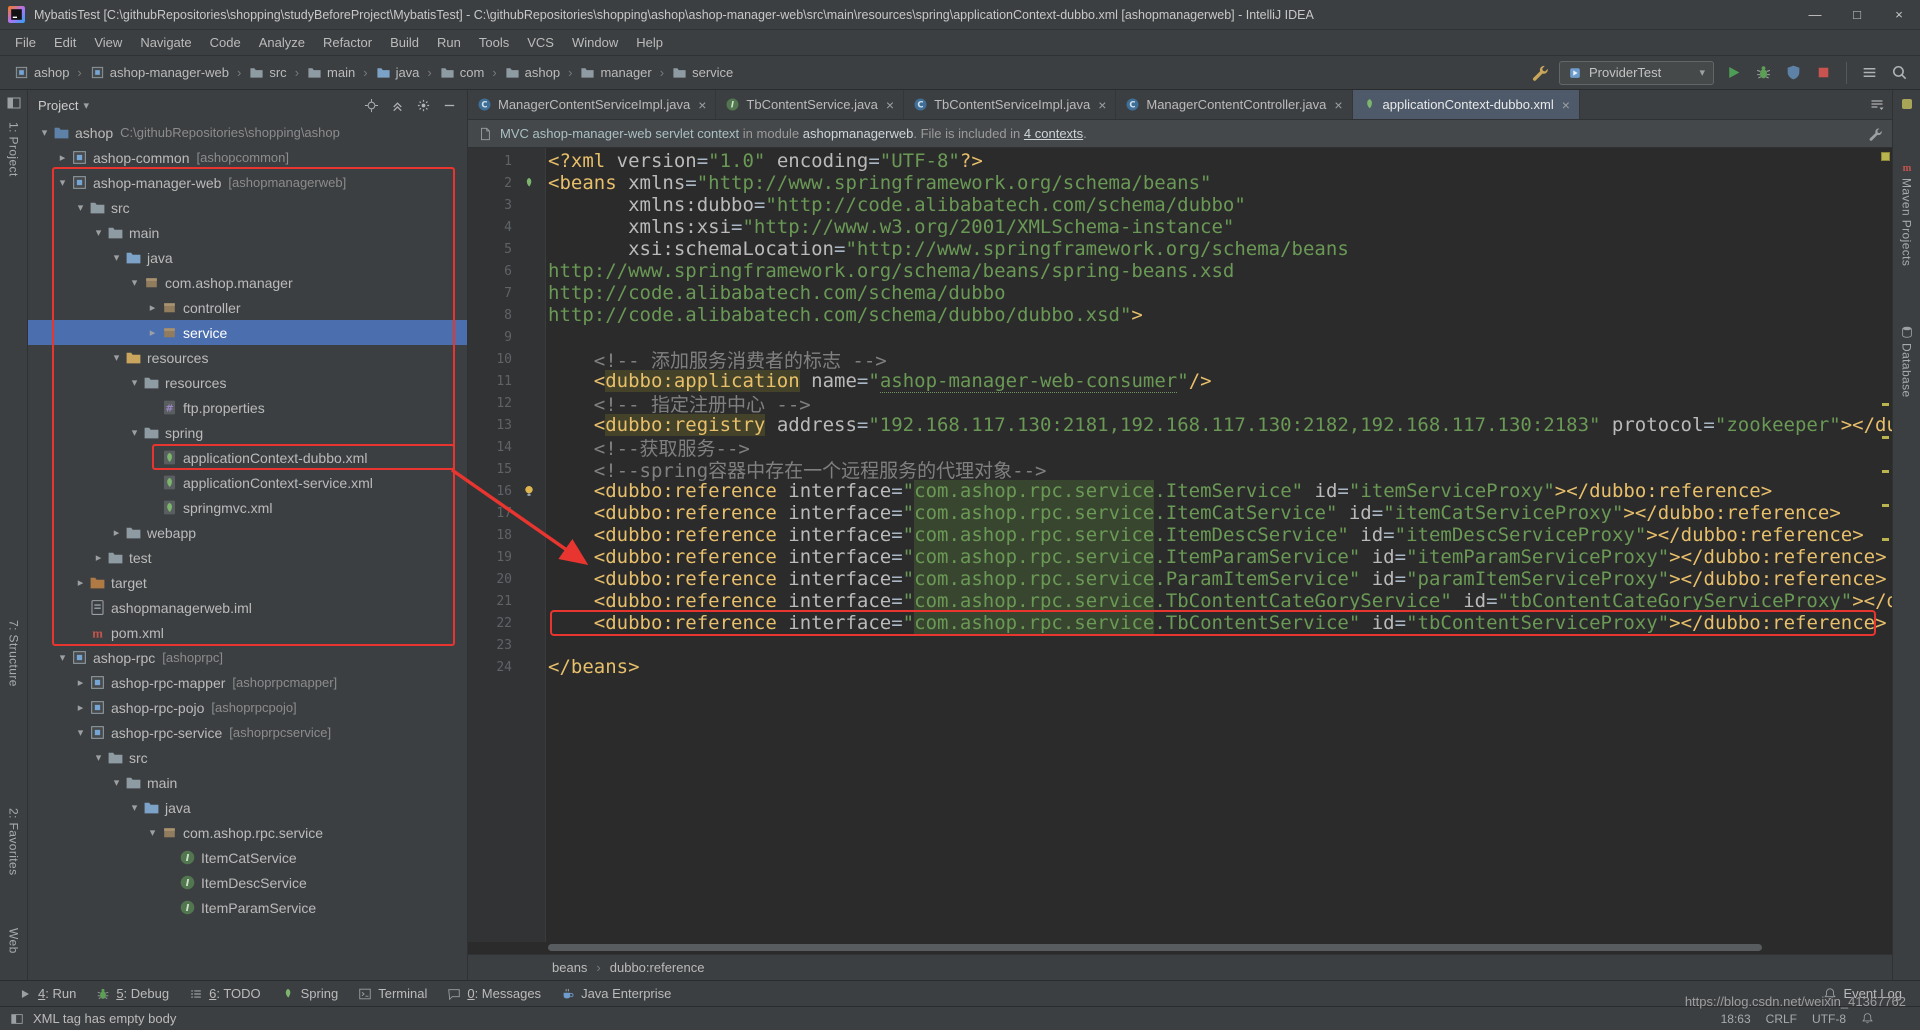 The width and height of the screenshot is (1920, 1030). What do you see at coordinates (702, 72) in the screenshot?
I see `nav-crumb-service: service` at bounding box center [702, 72].